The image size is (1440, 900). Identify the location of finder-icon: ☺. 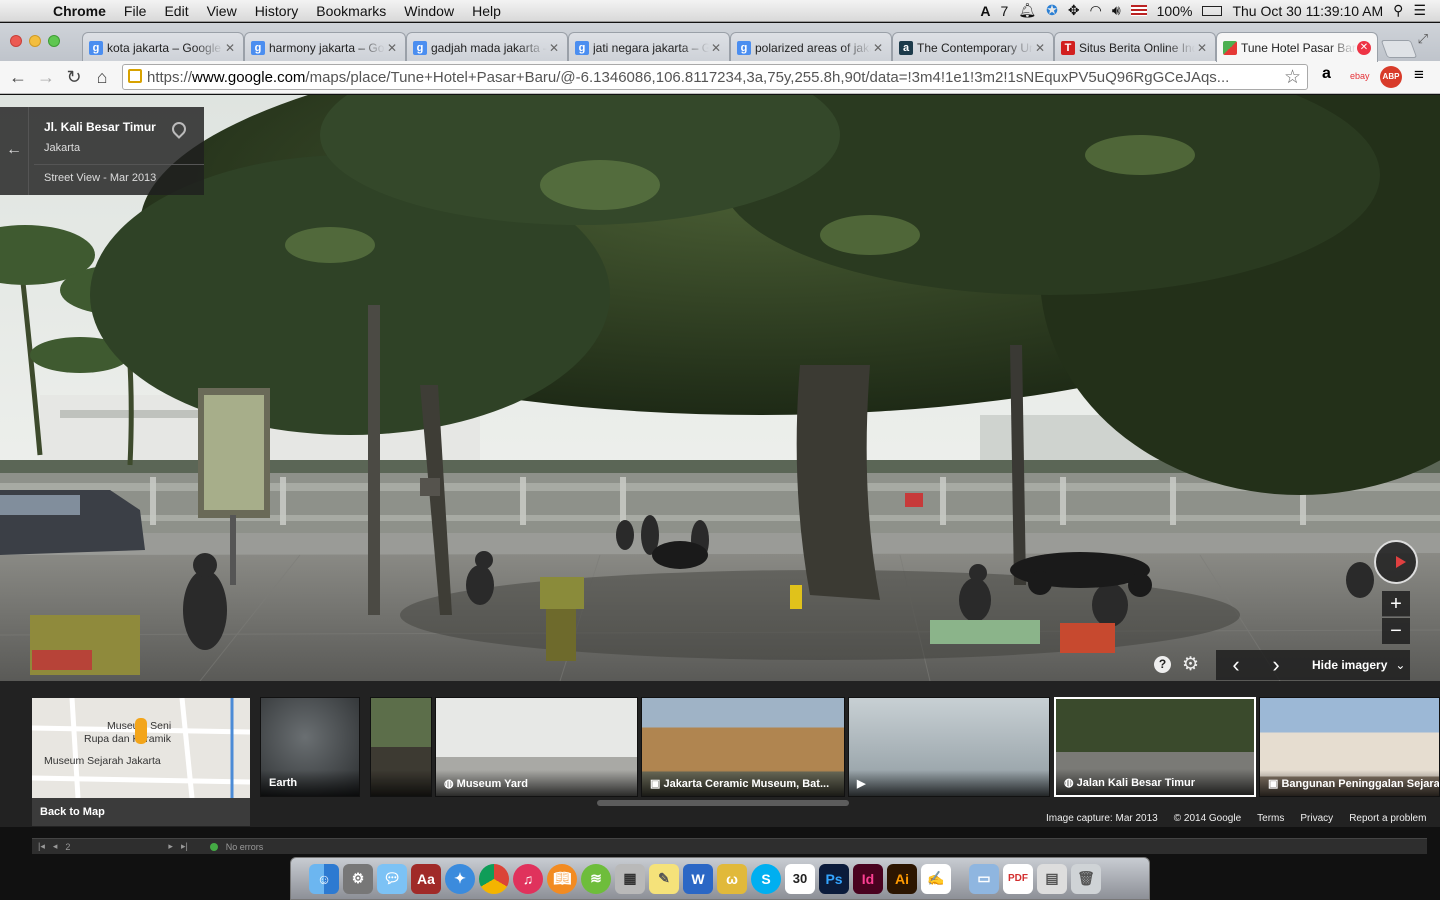
(324, 878).